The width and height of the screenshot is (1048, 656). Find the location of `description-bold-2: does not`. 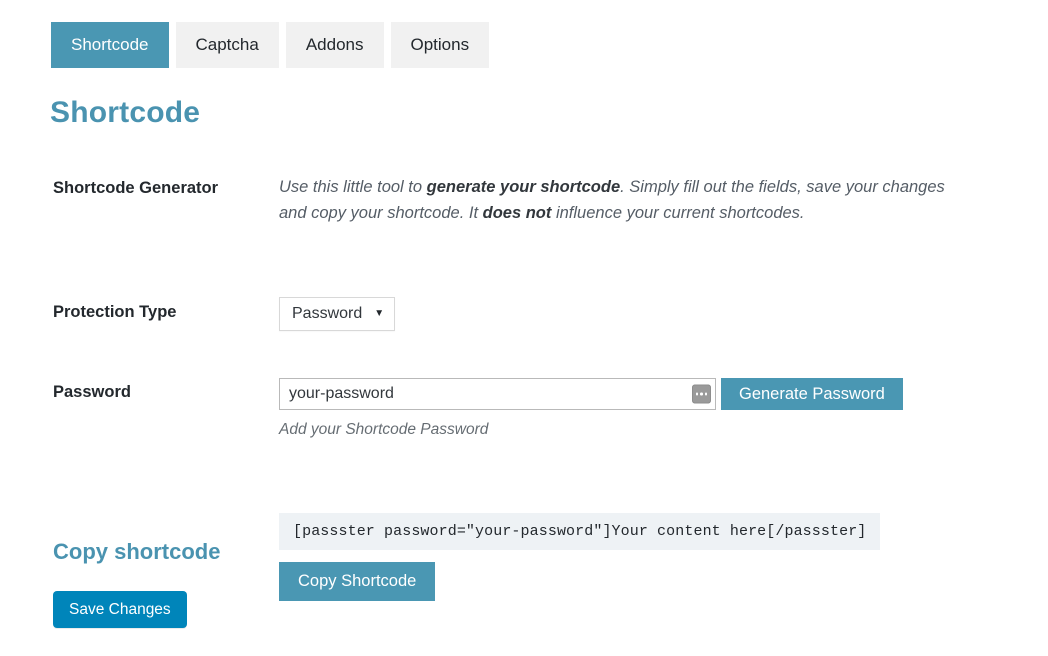

description-bold-2: does not is located at coordinates (517, 212).